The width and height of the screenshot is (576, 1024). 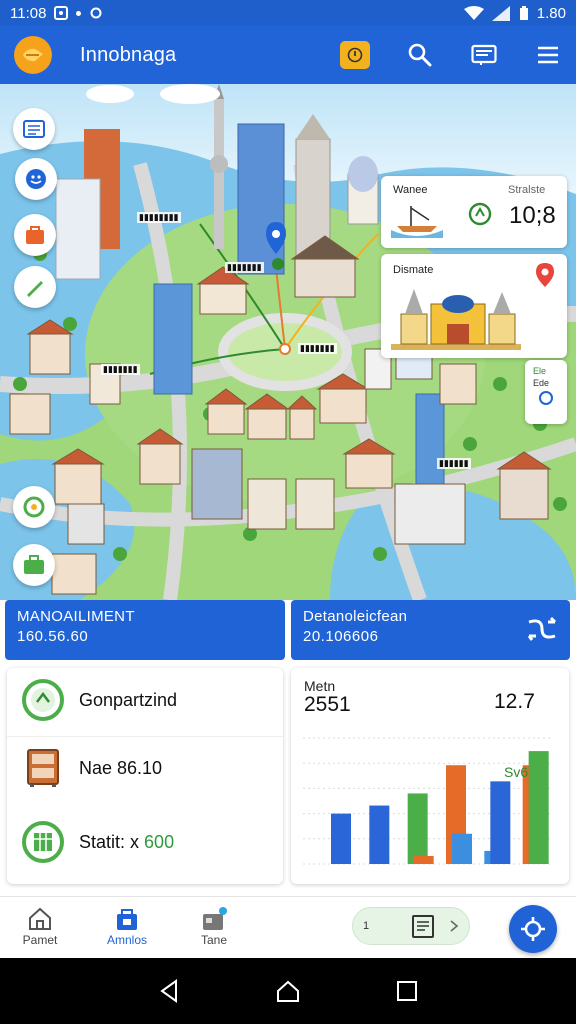 I want to click on weather-title: Wanee, so click(x=410, y=190).